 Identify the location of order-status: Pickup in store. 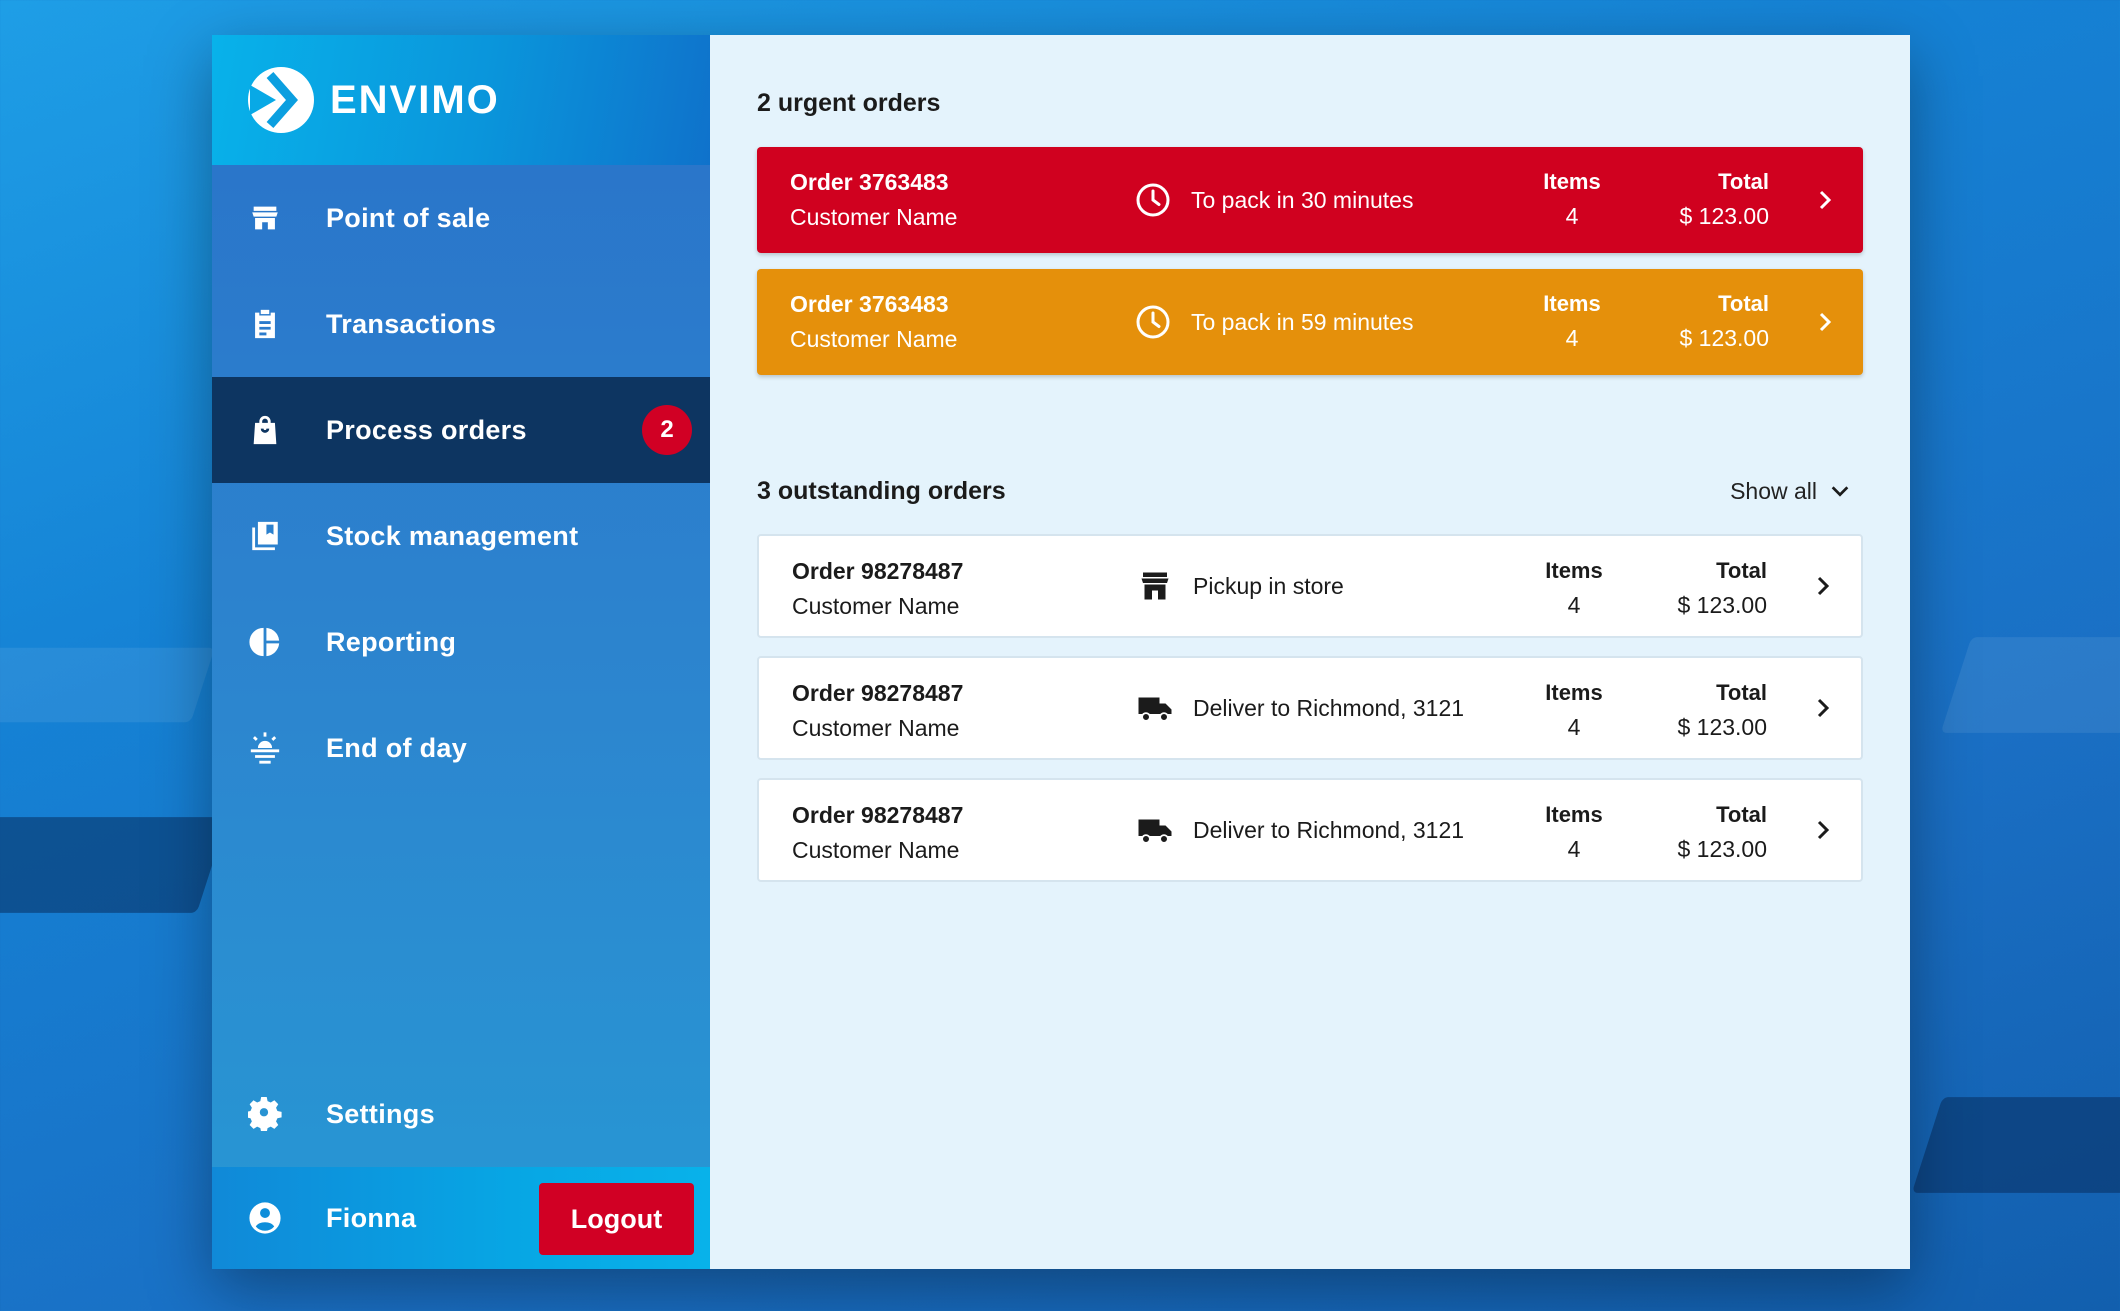
(1240, 586).